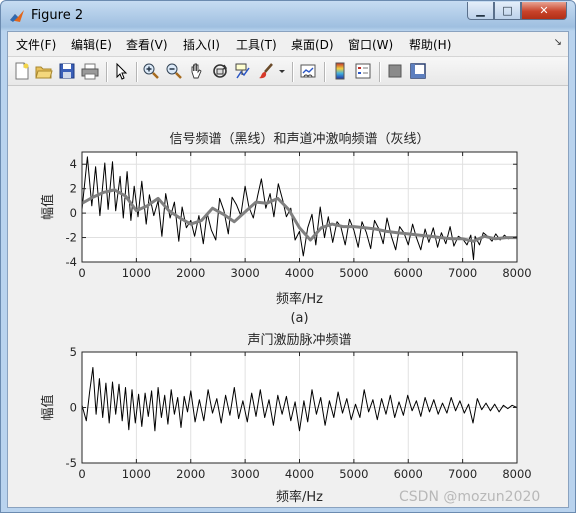 The image size is (576, 513). Describe the element at coordinates (340, 71) in the screenshot. I see `colorbar-icon` at that location.